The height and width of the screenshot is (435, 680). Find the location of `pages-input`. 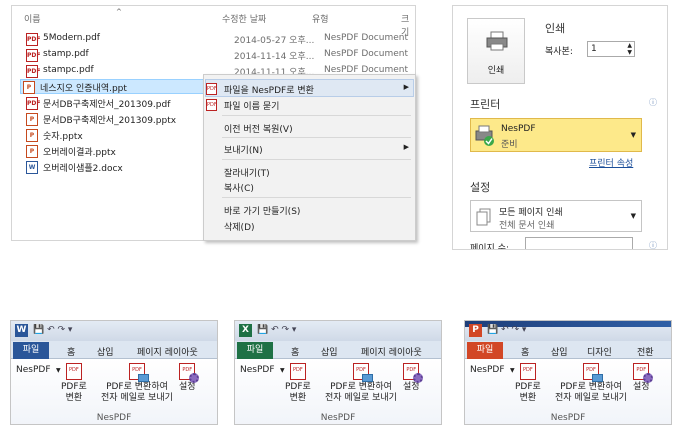

pages-input is located at coordinates (579, 243).